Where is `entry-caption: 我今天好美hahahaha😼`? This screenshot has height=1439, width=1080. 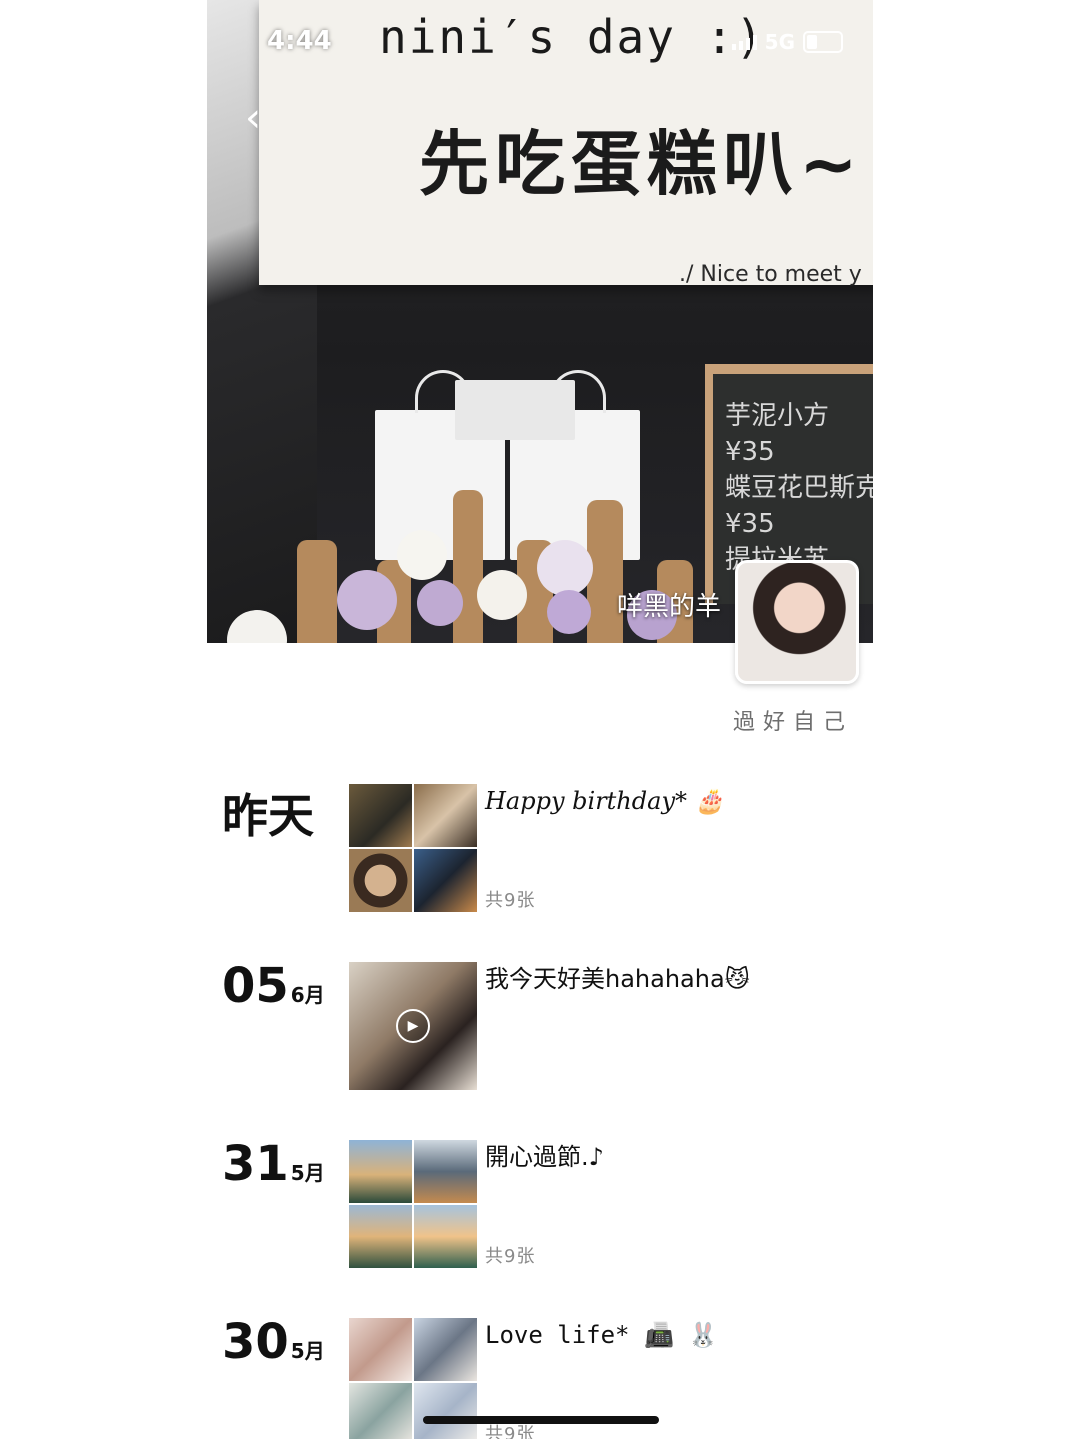 entry-caption: 我今天好美hahahaha😼 is located at coordinates (617, 979).